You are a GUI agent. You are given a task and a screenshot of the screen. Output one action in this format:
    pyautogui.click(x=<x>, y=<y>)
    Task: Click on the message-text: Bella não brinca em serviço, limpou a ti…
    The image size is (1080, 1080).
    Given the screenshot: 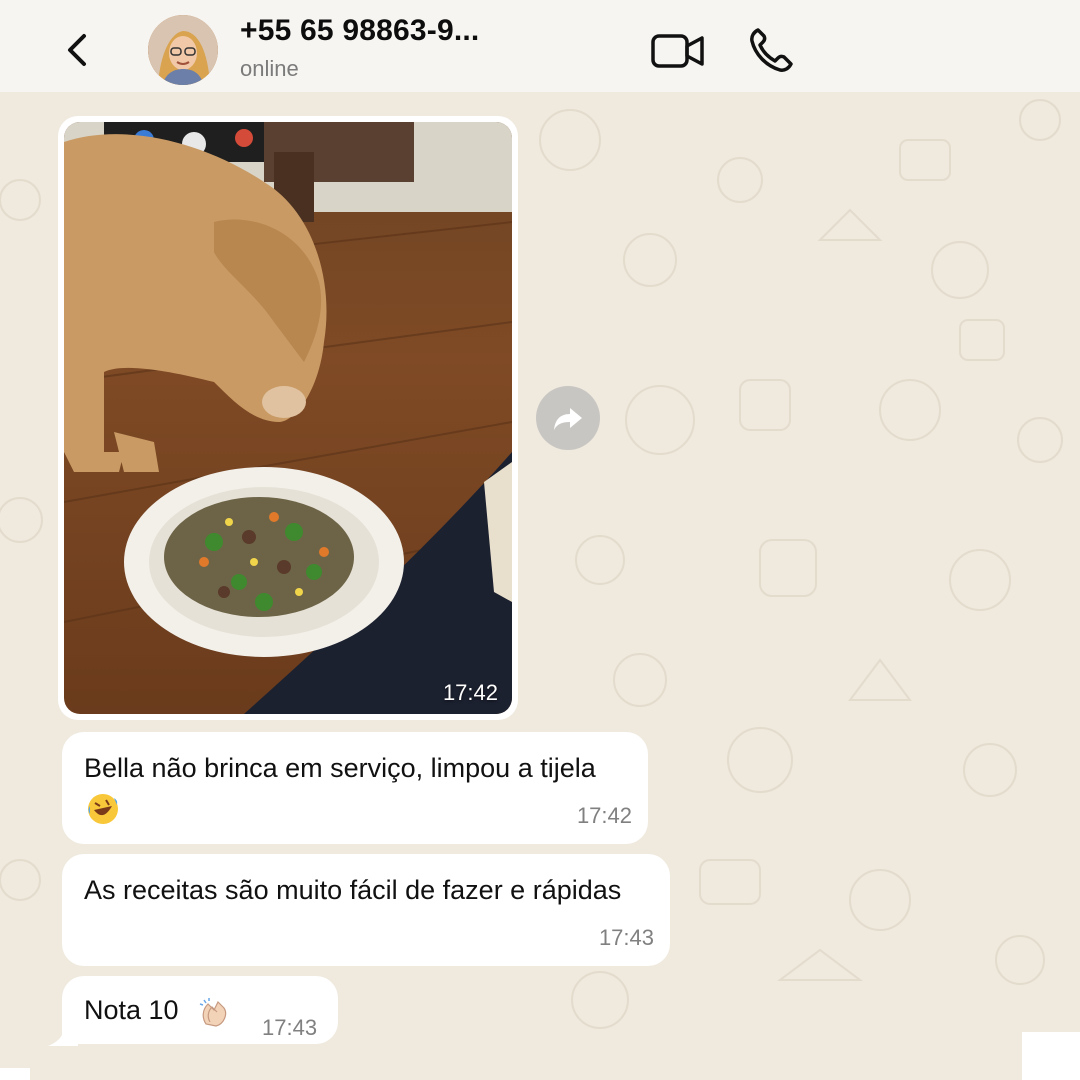 What is the action you would take?
    pyautogui.click(x=340, y=768)
    